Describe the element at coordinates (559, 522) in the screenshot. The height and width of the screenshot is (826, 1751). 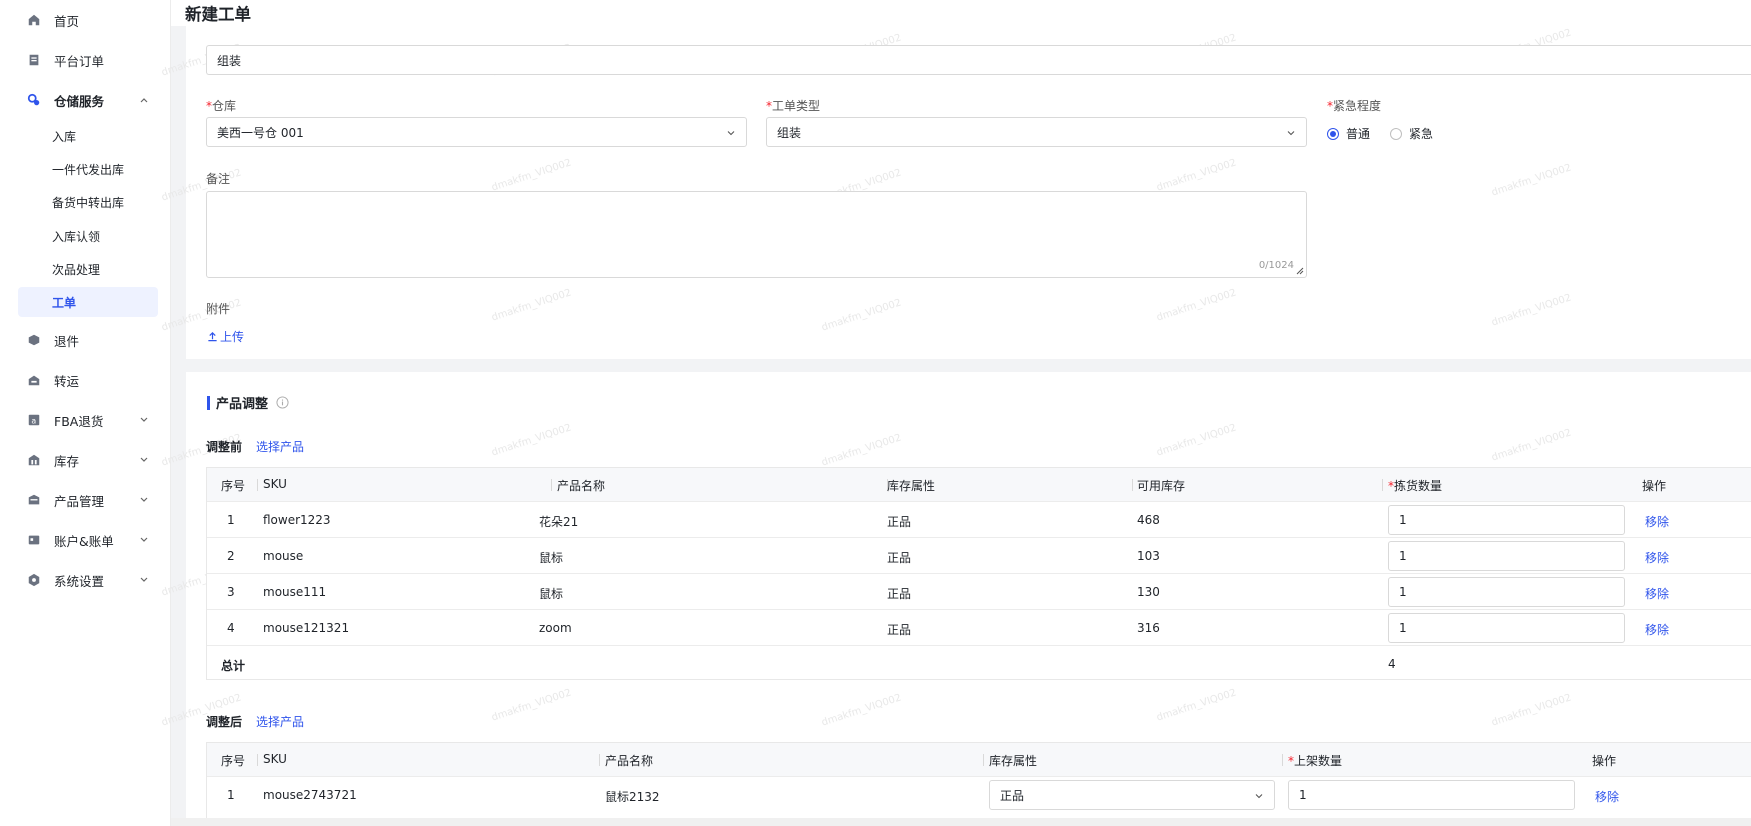
I see `row-product-name: 花朵21` at that location.